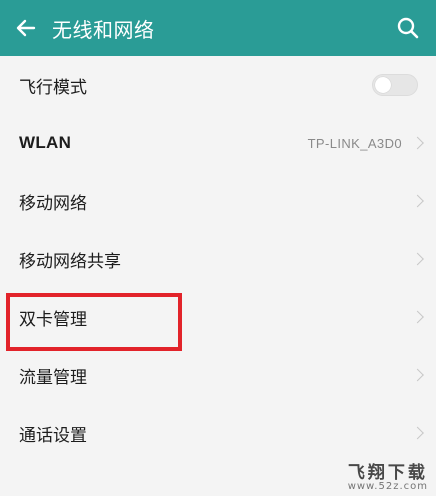 The height and width of the screenshot is (496, 436). What do you see at coordinates (218, 375) in the screenshot?
I see `row-data-usage: 流量管理` at bounding box center [218, 375].